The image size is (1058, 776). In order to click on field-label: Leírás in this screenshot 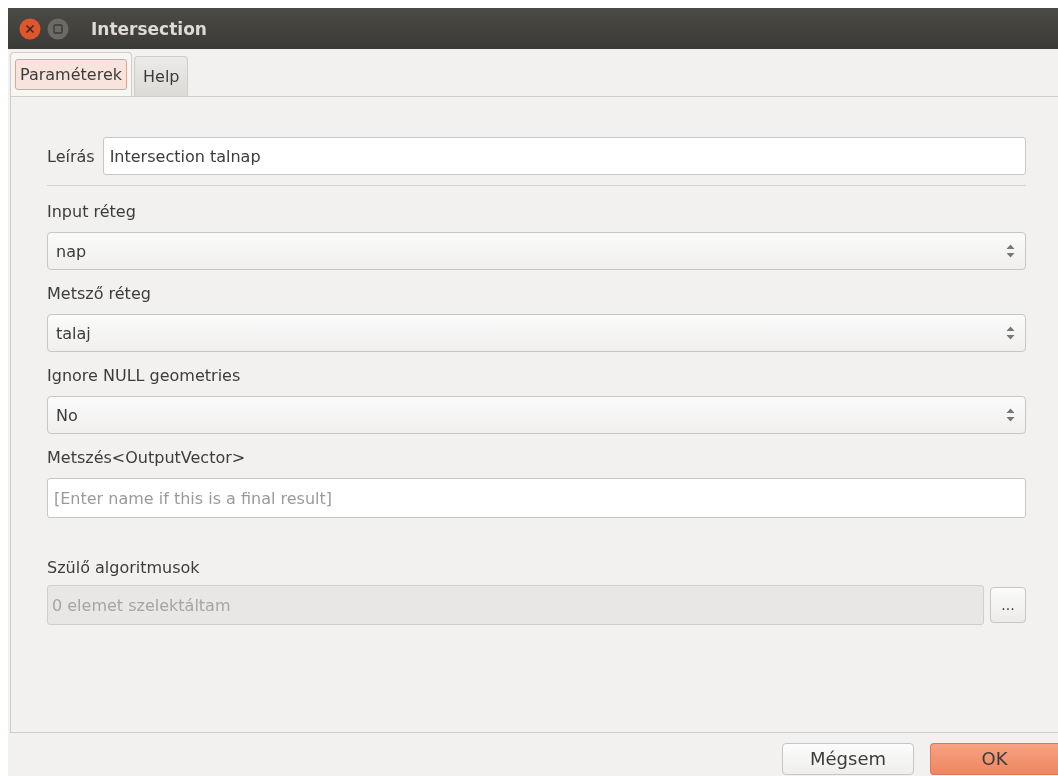, I will do `click(71, 156)`.